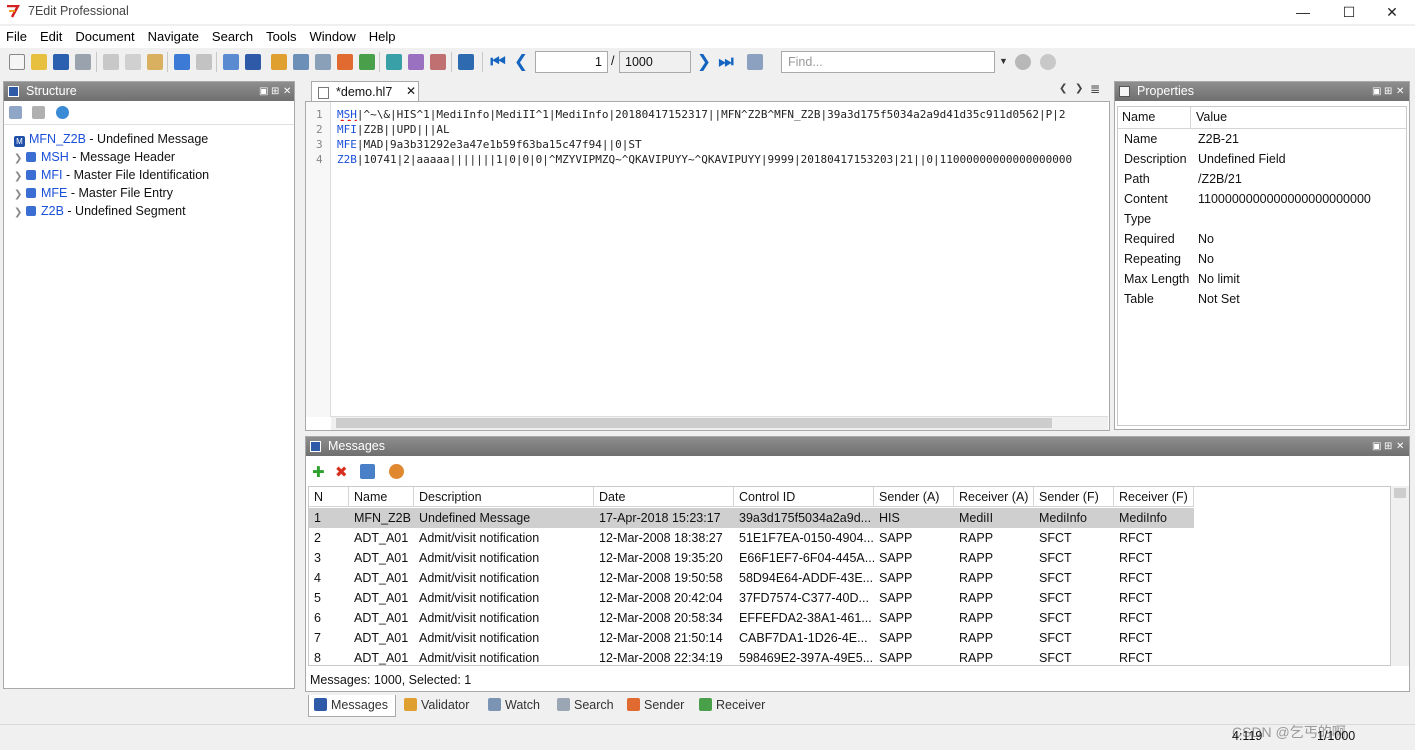 The height and width of the screenshot is (750, 1415). What do you see at coordinates (661, 578) in the screenshot?
I see `table-cell: 12-Mar-2008 19:50:58` at bounding box center [661, 578].